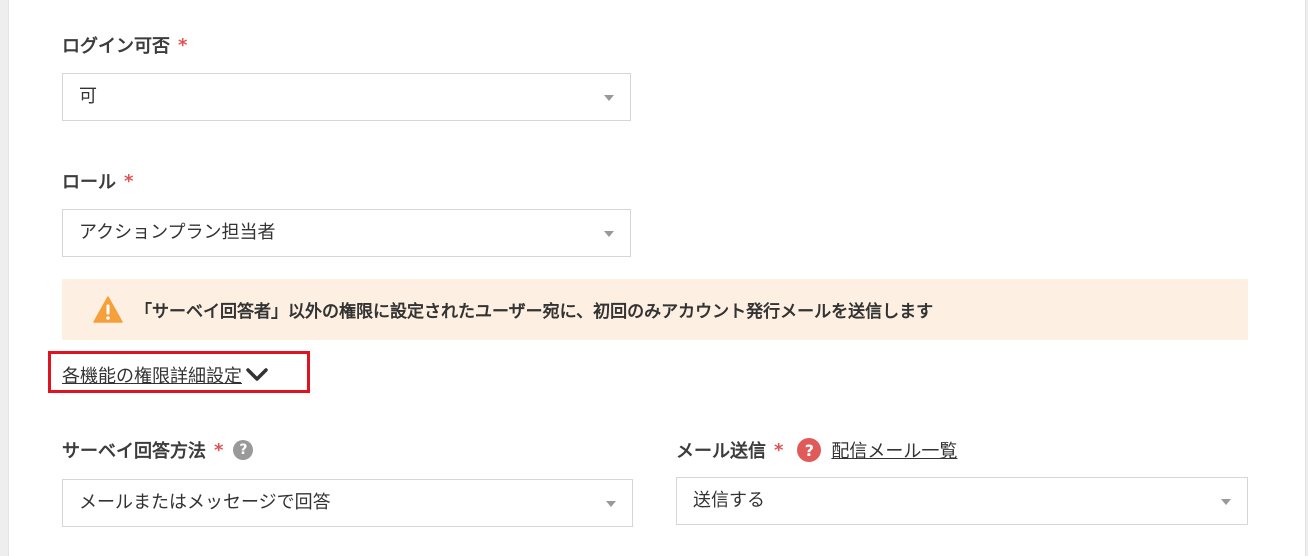  I want to click on role-value: アクションプラン担当者, so click(177, 232).